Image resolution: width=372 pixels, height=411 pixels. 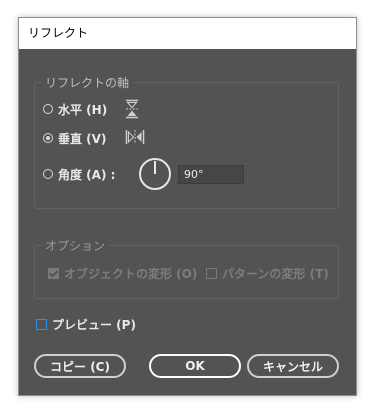 I want to click on horizontal-radio-circle, so click(x=48, y=109).